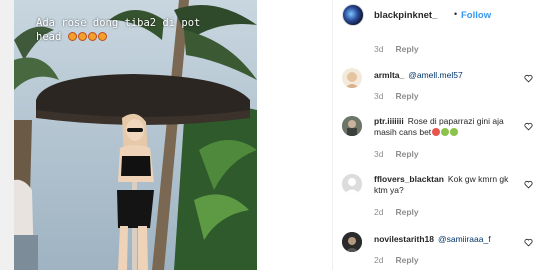 Image resolution: width=540 pixels, height=270 pixels. I want to click on video-caption: Ada rose dong tiba2 di pot head, so click(131, 30).